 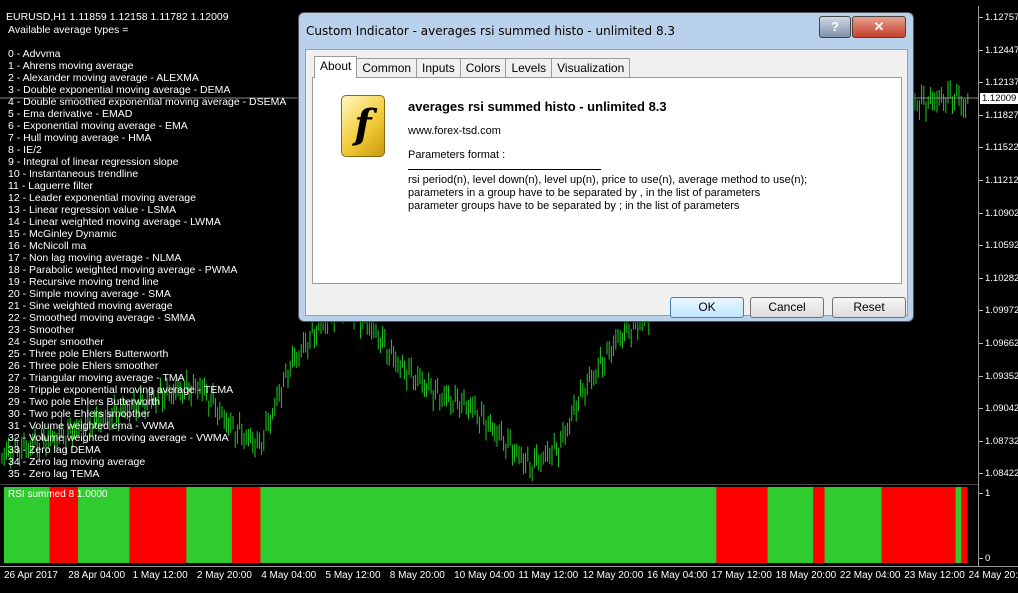 I want to click on tab-levels: Levels, so click(x=529, y=68).